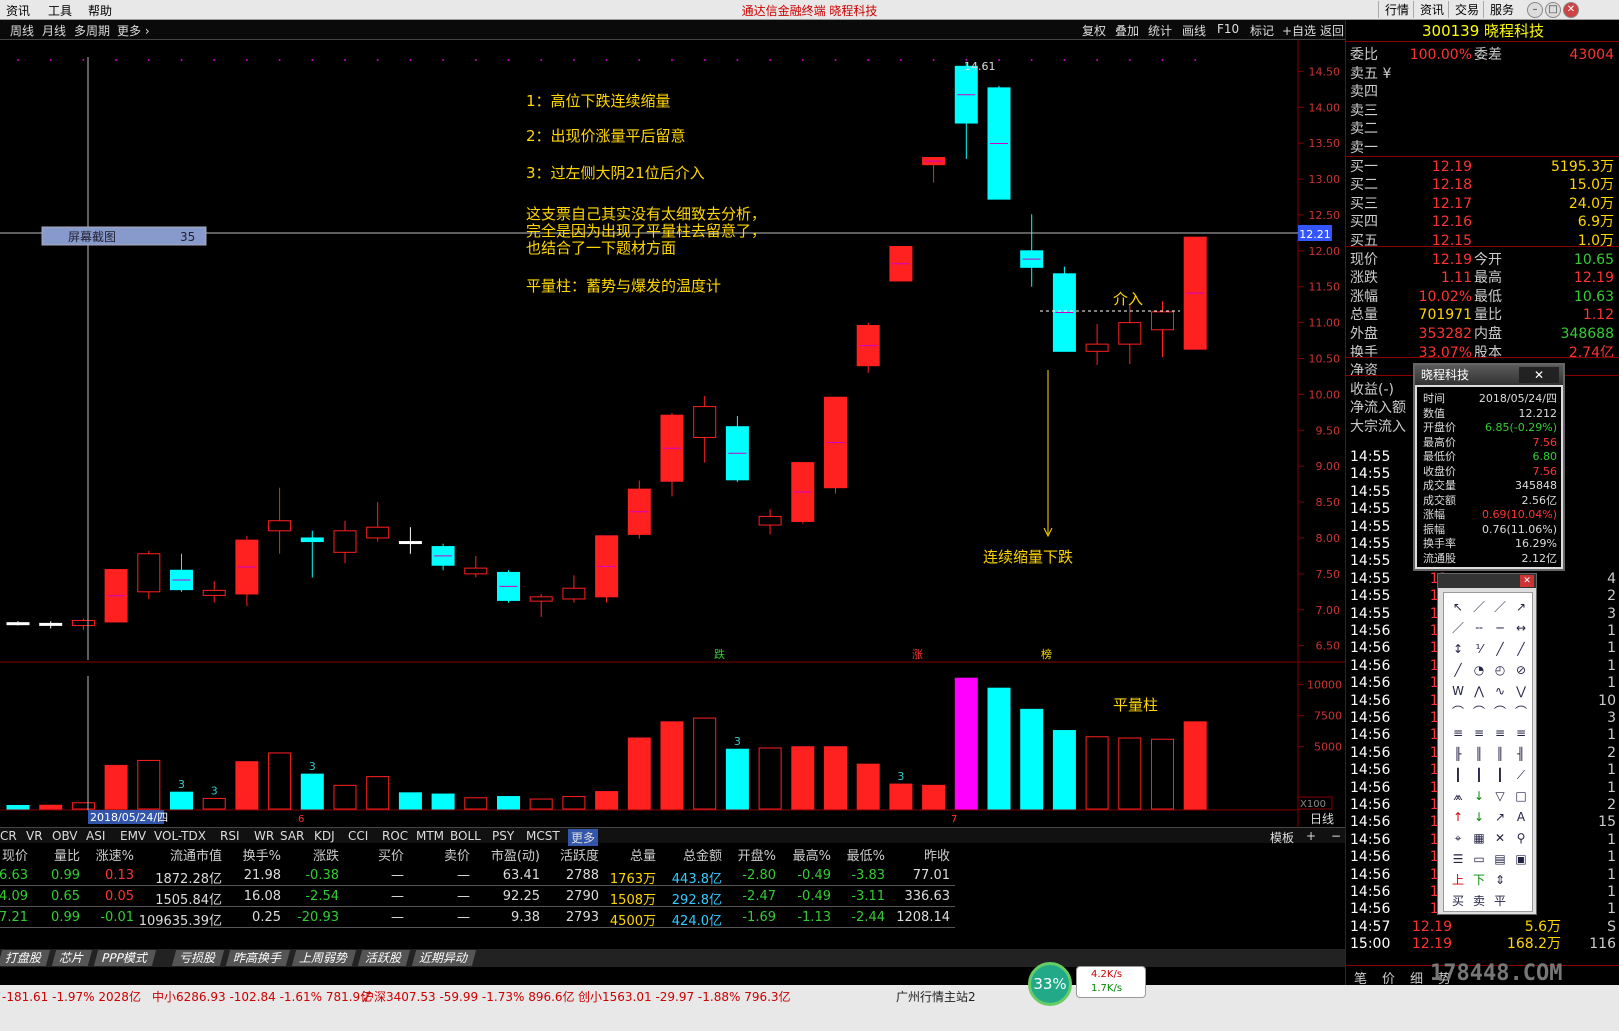 This screenshot has height=1031, width=1619. What do you see at coordinates (1553, 10) in the screenshot?
I see `maximize-icon: □` at bounding box center [1553, 10].